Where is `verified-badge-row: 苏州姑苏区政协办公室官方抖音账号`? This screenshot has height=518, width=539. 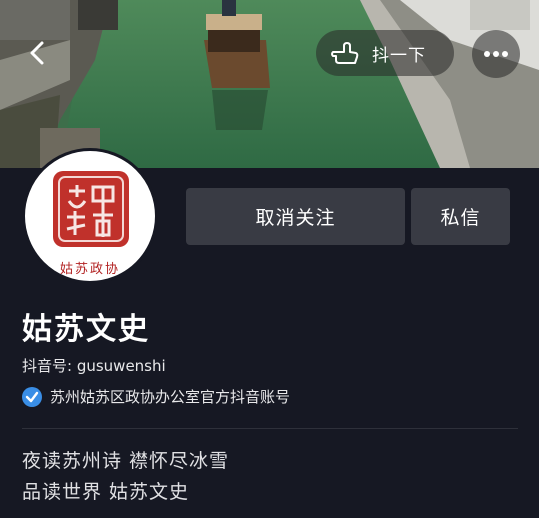
verified-badge-row: 苏州姑苏区政协办公室官方抖音账号 is located at coordinates (156, 396).